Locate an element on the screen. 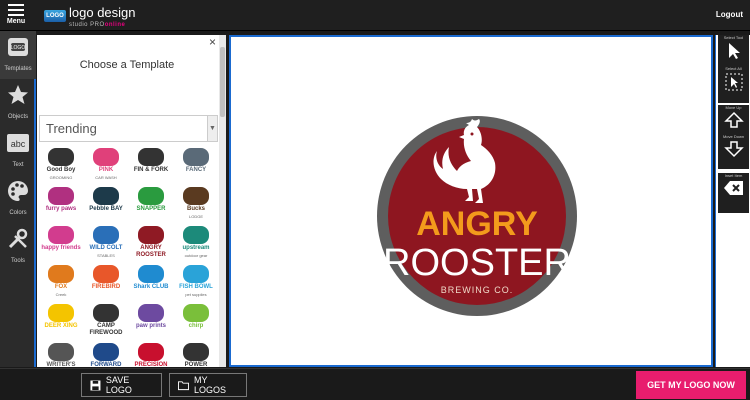  template-tile: Bucks LODGE is located at coordinates (196, 204).